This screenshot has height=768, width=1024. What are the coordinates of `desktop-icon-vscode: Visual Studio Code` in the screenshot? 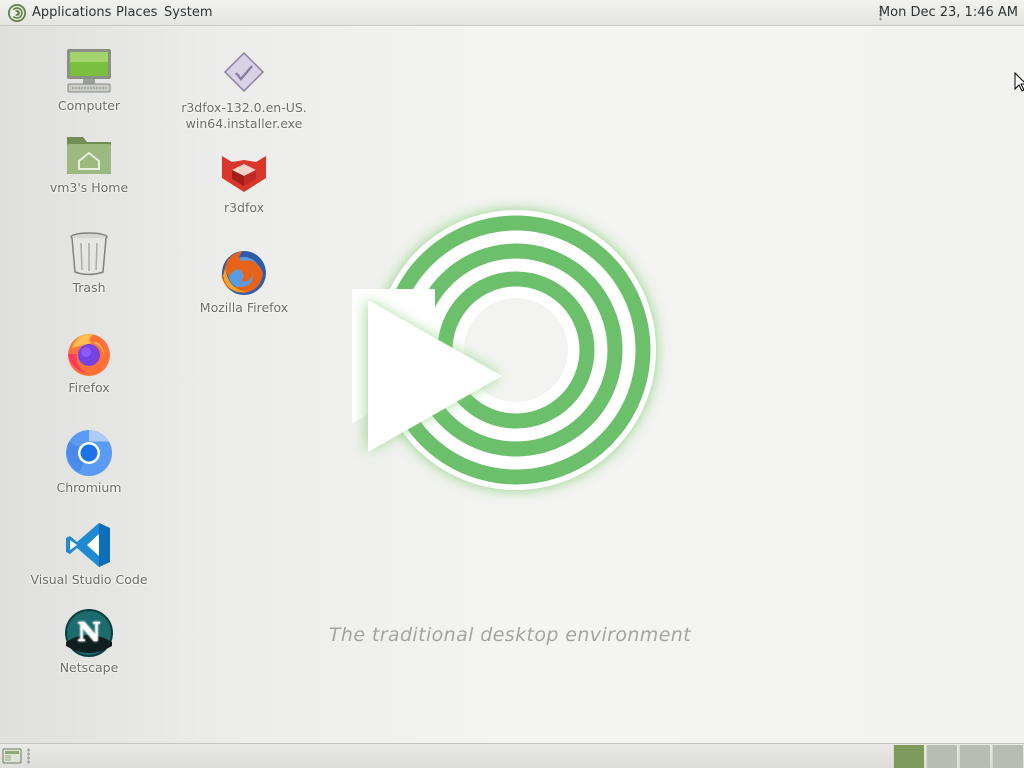 It's located at (89, 554).